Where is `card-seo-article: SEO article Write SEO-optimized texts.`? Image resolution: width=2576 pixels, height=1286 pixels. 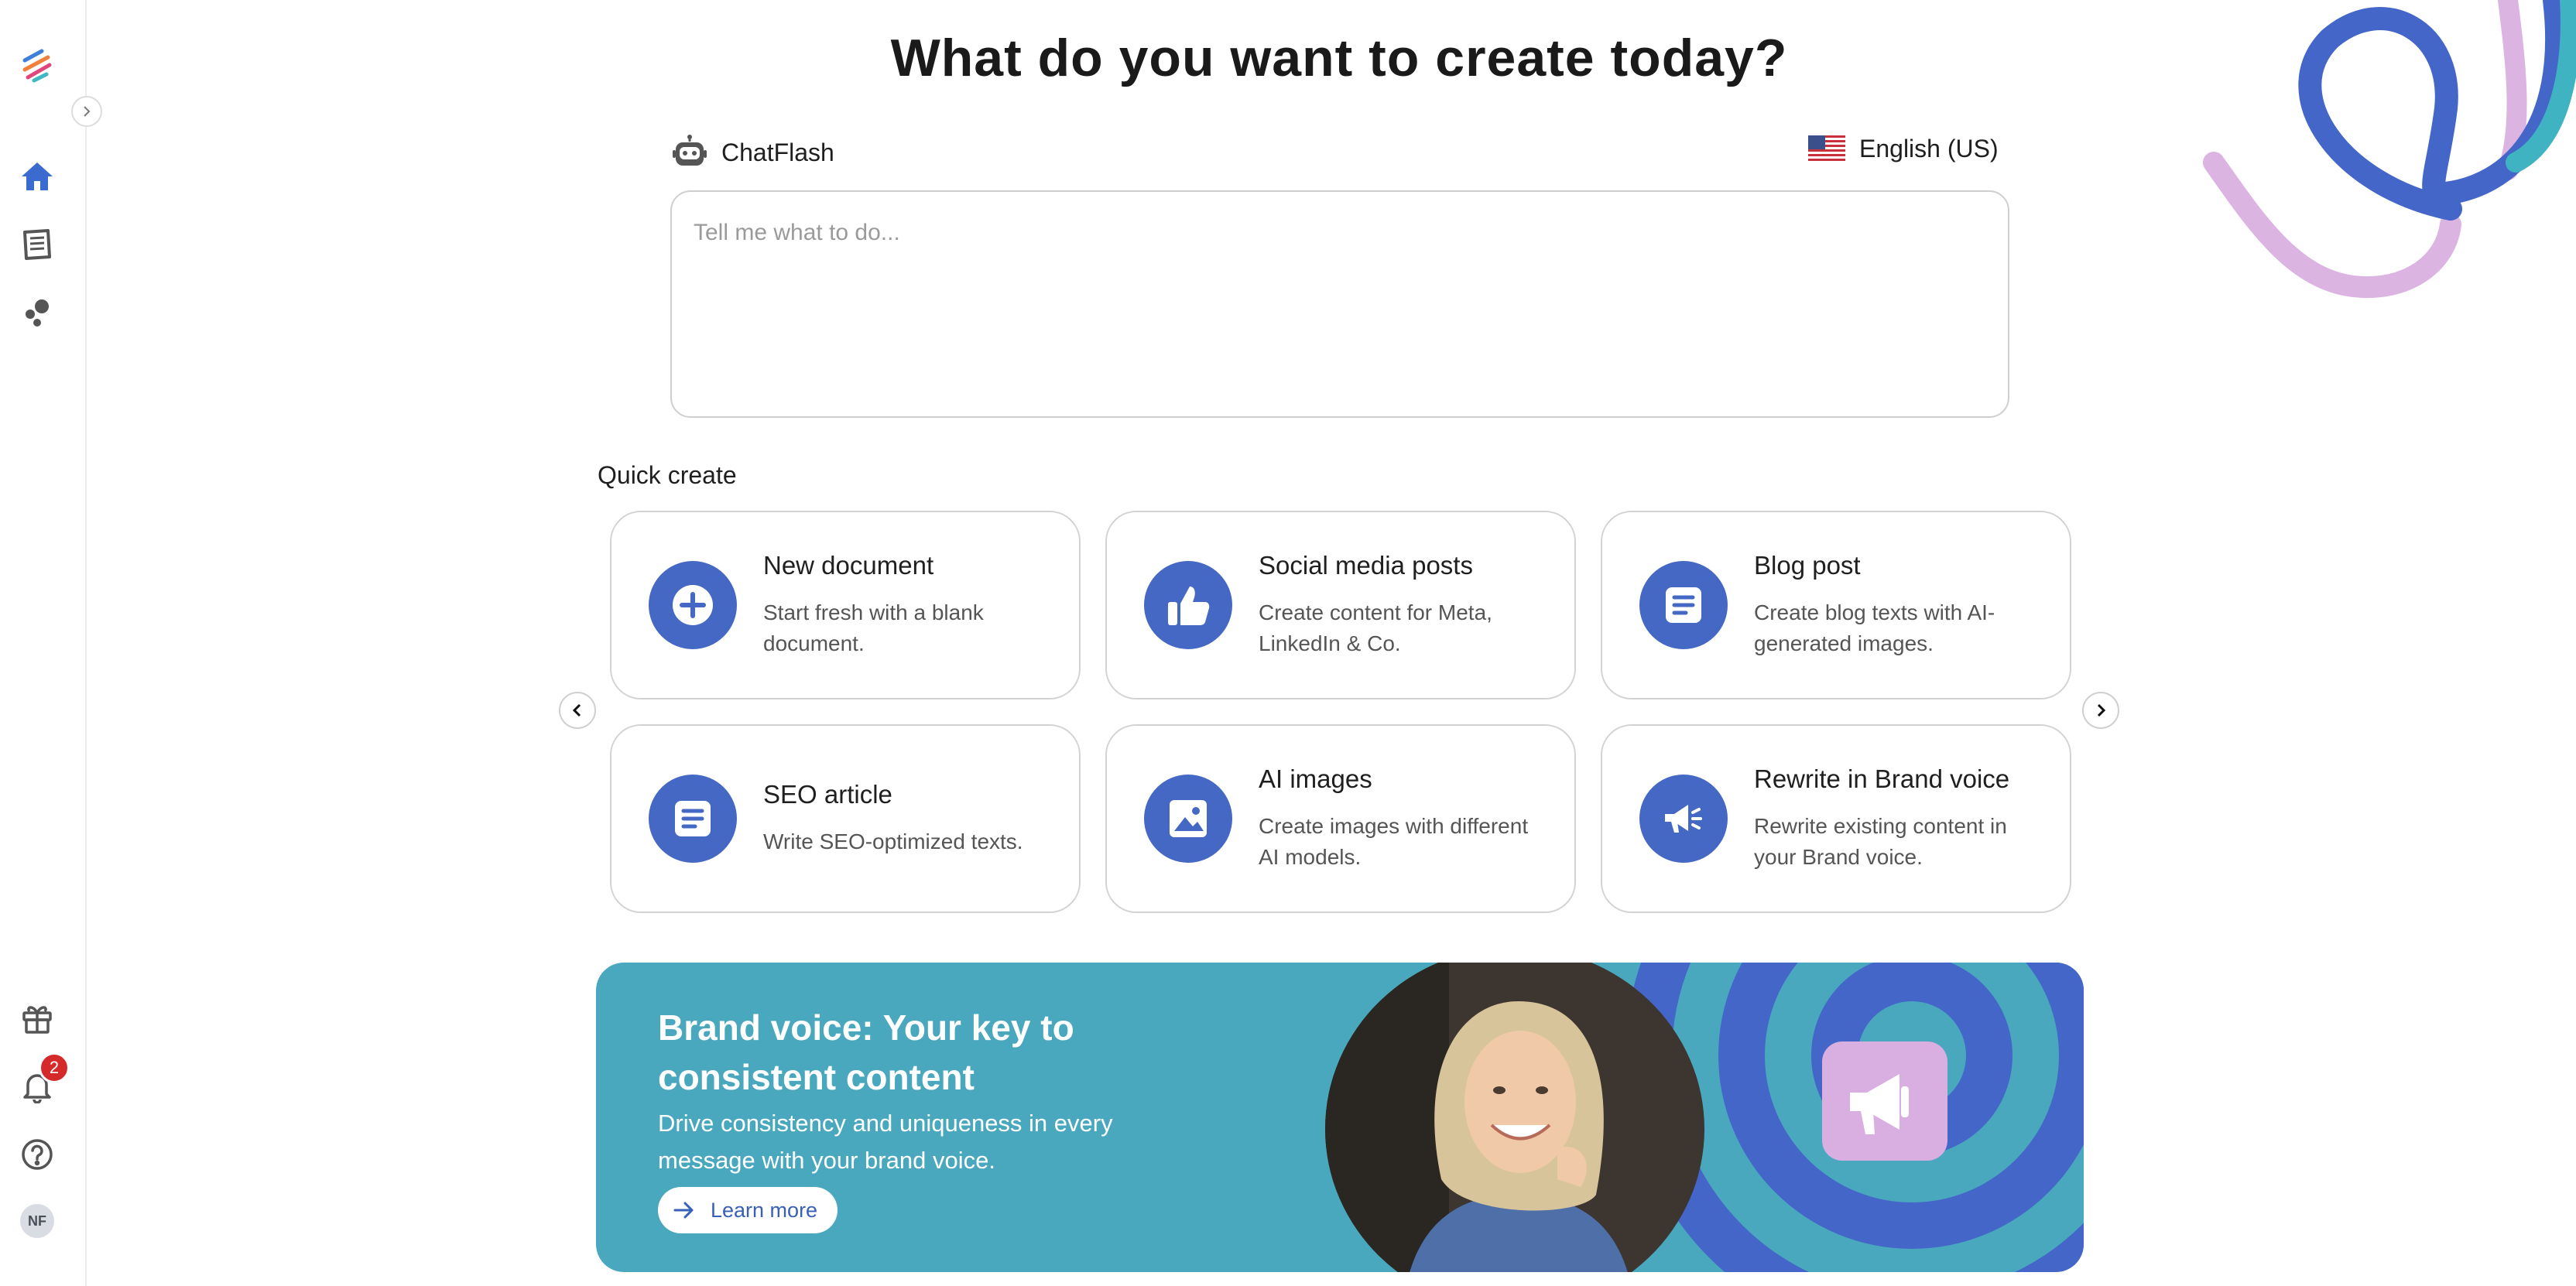
card-seo-article: SEO article Write SEO-optimized texts. is located at coordinates (845, 818).